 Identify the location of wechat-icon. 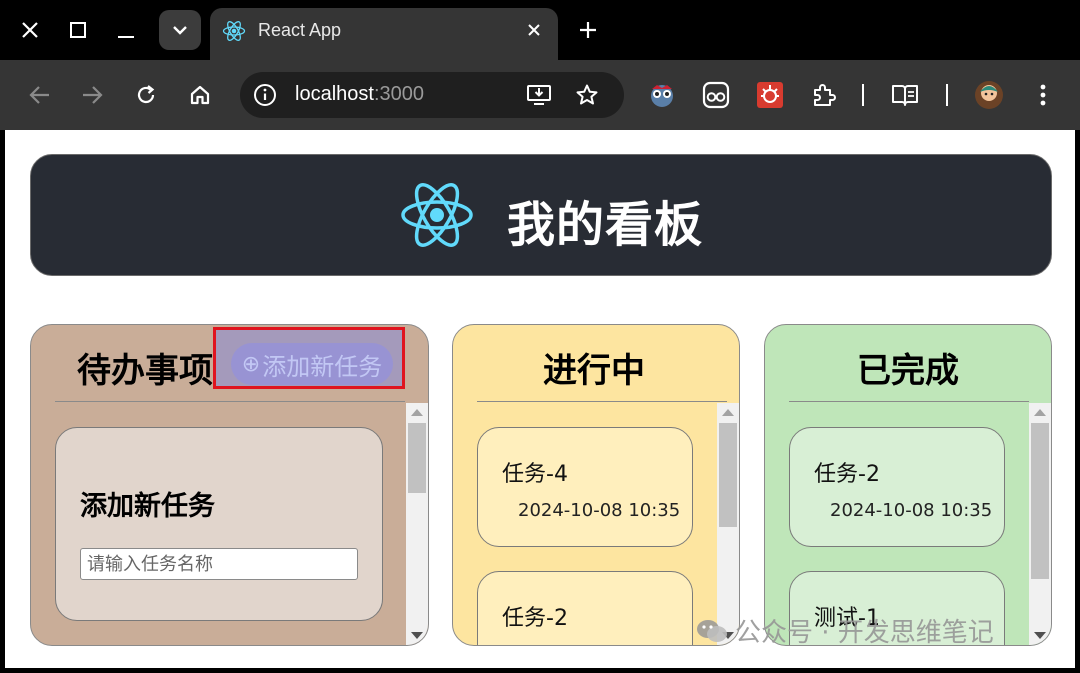
(712, 630).